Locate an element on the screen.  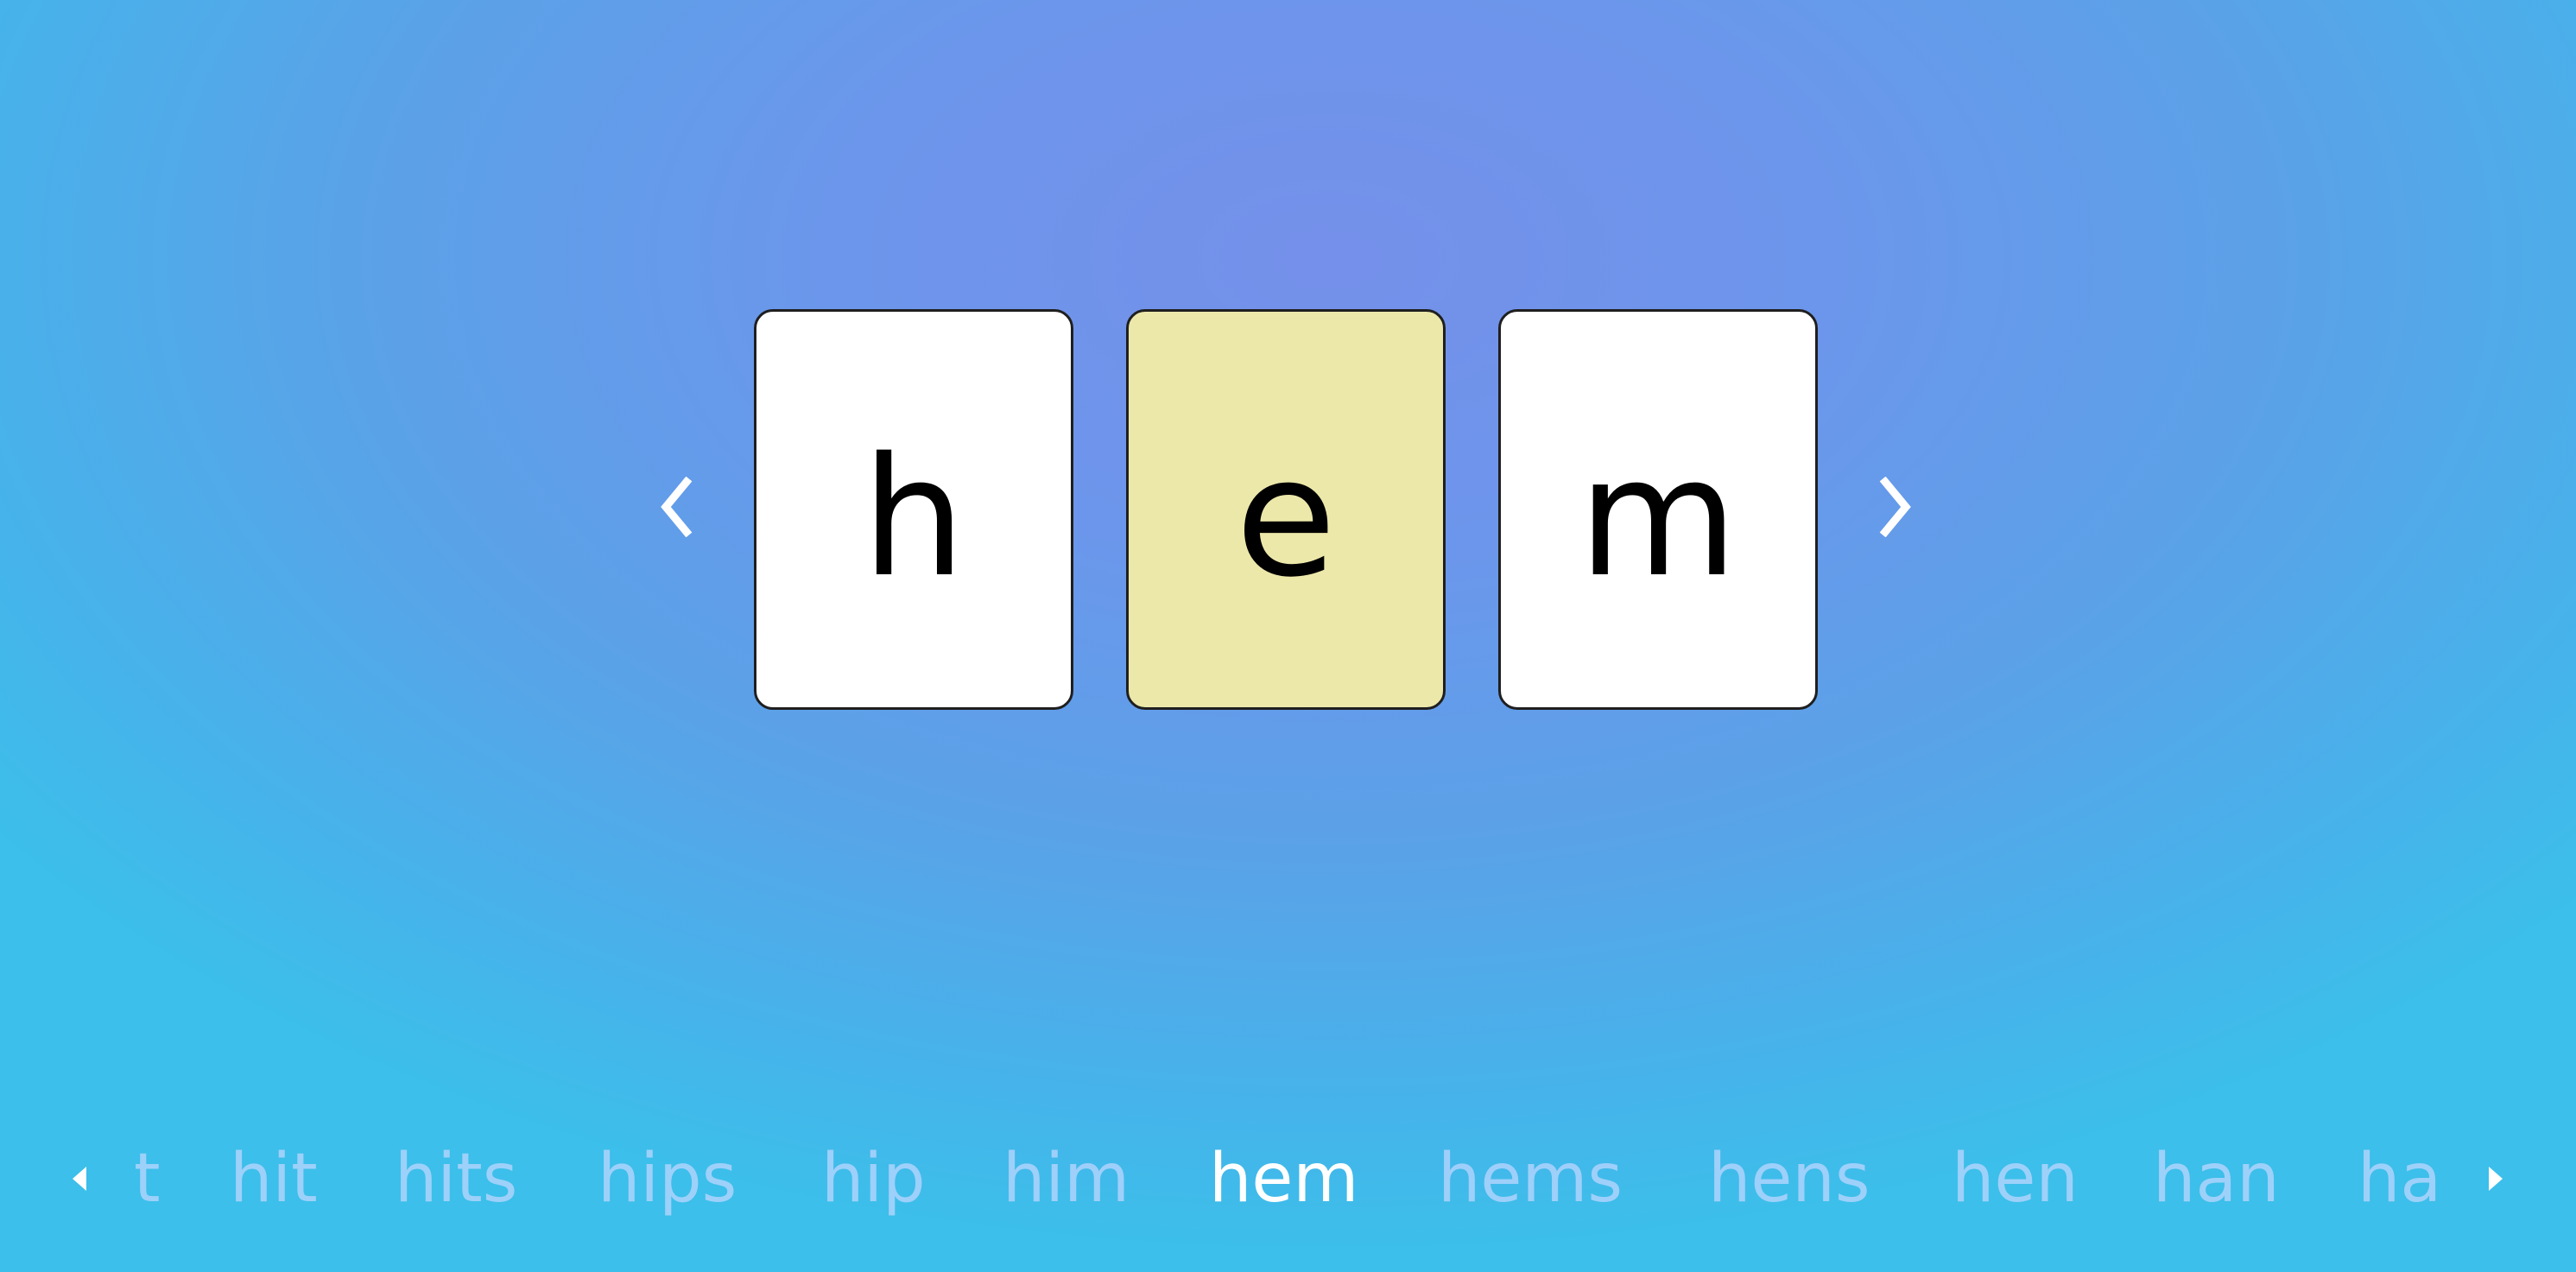
next-letter-button is located at coordinates (1895, 506).